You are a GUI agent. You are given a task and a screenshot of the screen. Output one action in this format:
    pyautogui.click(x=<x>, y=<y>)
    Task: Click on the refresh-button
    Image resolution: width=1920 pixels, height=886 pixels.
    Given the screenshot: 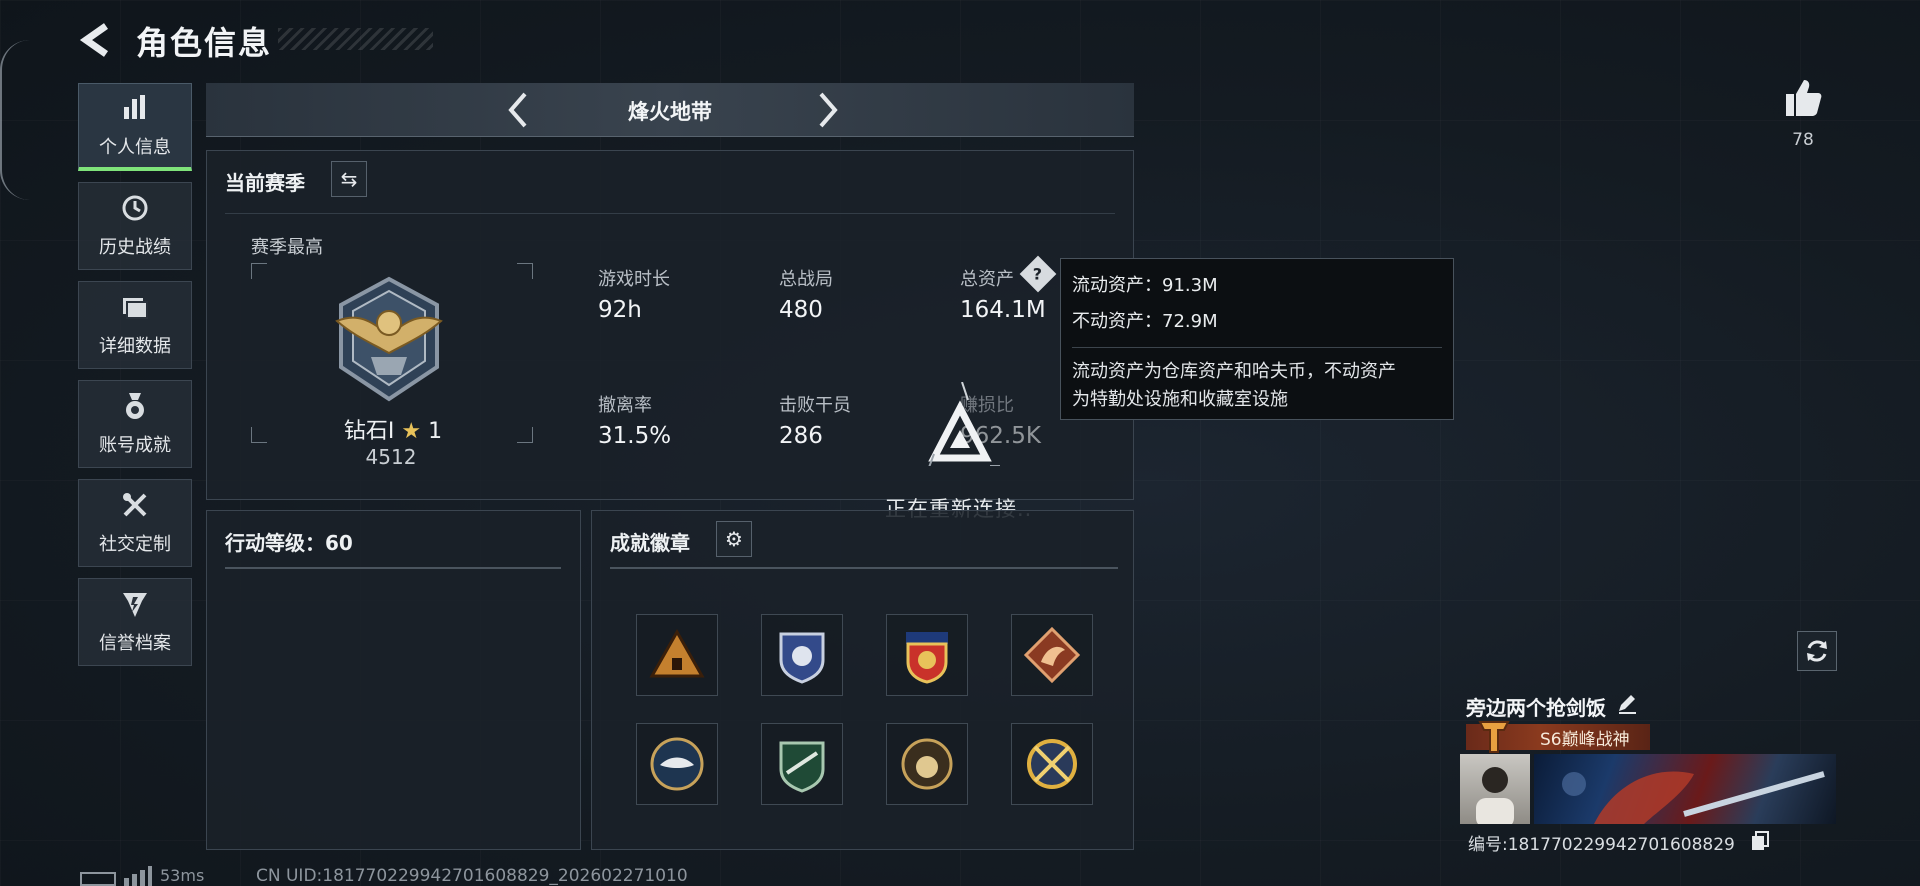 What is the action you would take?
    pyautogui.click(x=1817, y=651)
    